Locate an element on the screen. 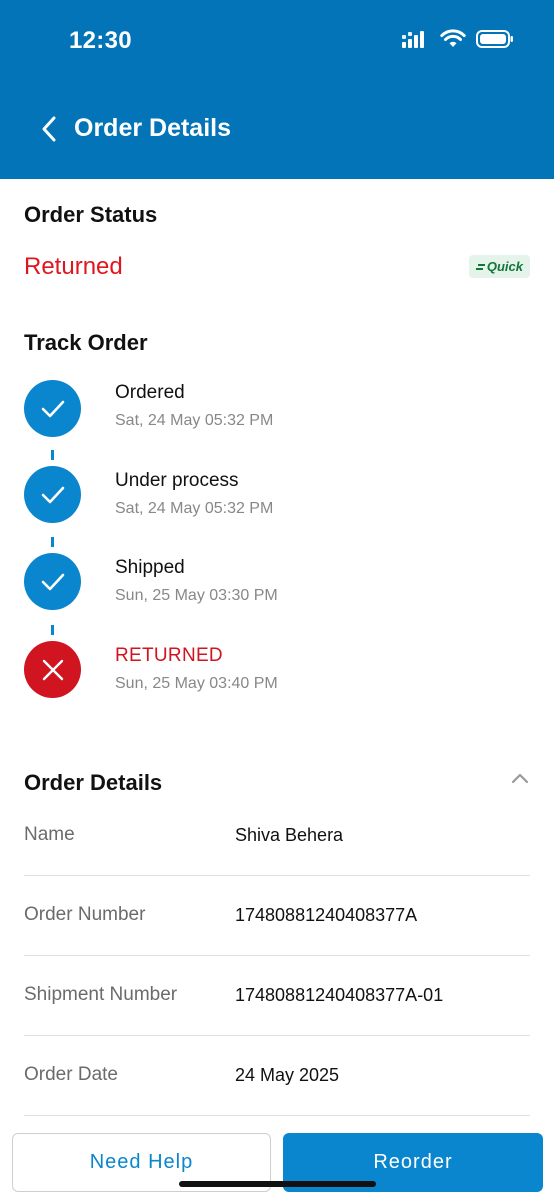  step-label-shipped: Shipped is located at coordinates (150, 567).